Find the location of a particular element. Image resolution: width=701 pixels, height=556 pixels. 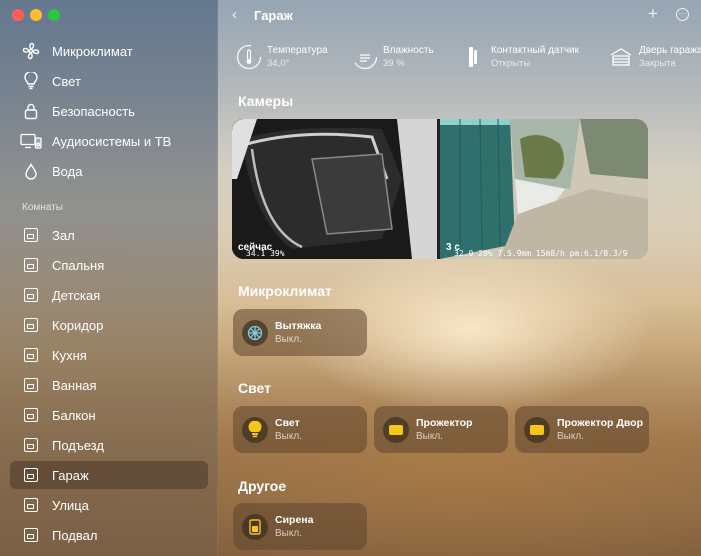

garage-door-icon is located at coordinates (621, 57).